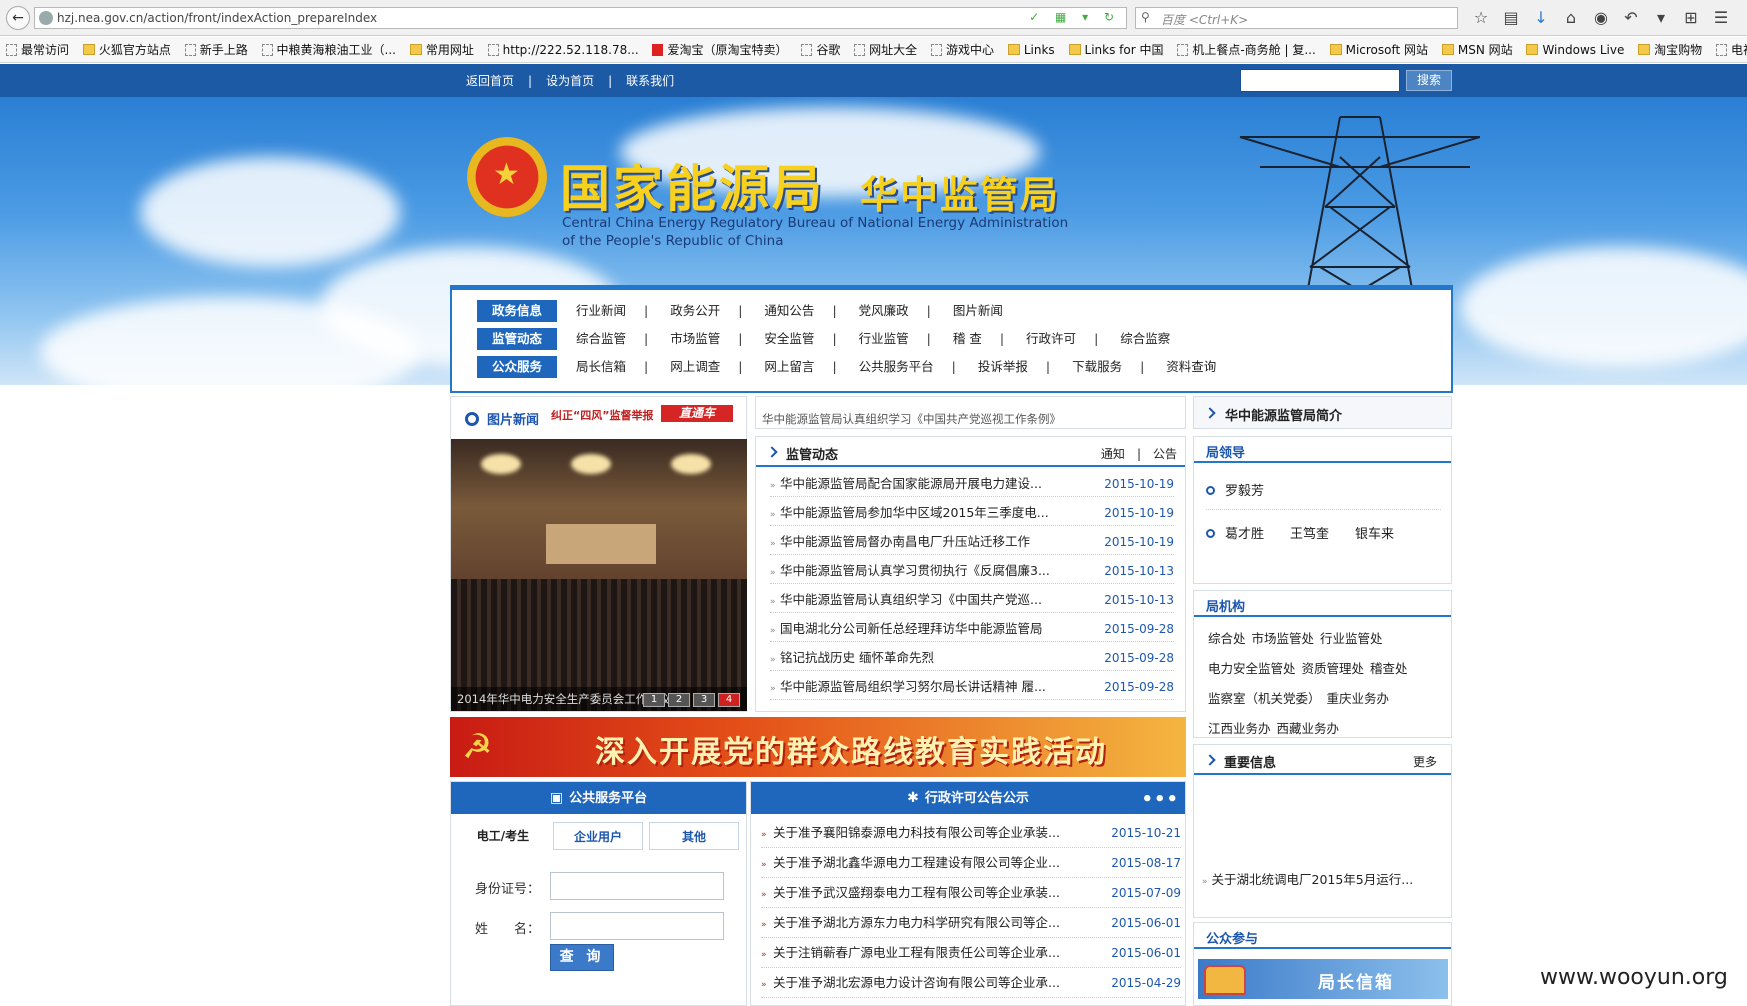  I want to click on org-link: 市场监管处, so click(1283, 638).